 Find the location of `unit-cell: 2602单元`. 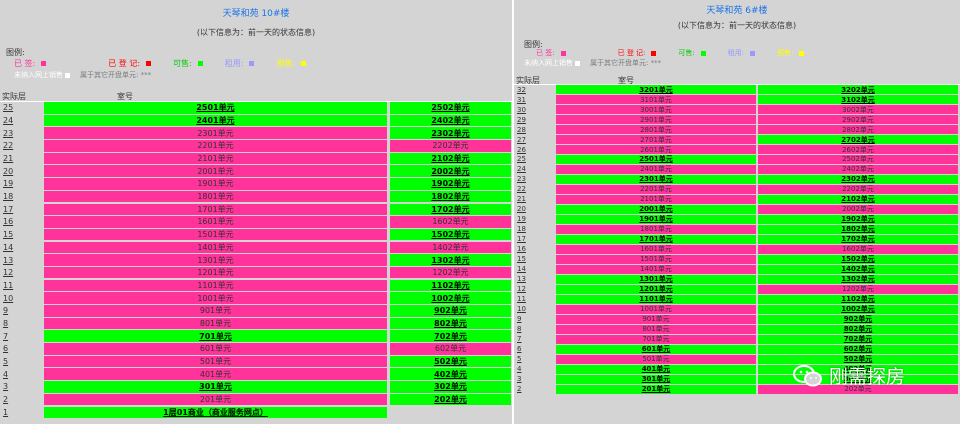

unit-cell: 2602单元 is located at coordinates (858, 149).